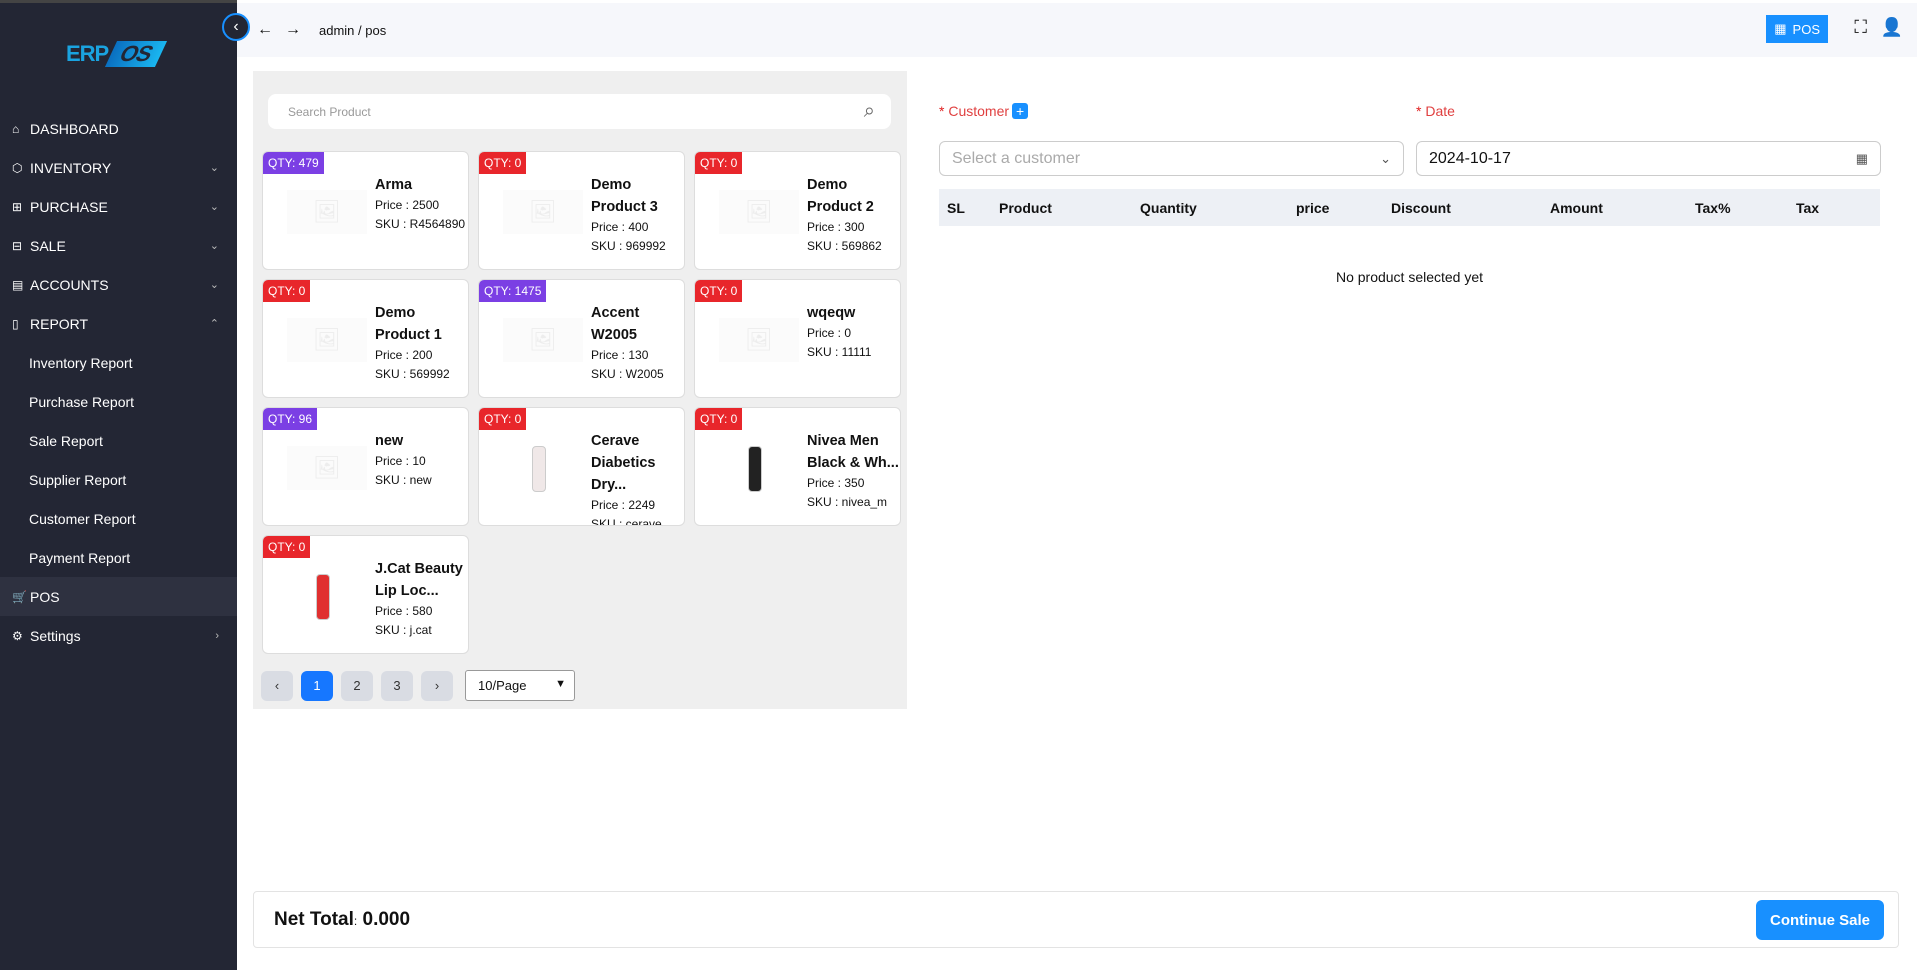 The width and height of the screenshot is (1917, 970). Describe the element at coordinates (407, 205) in the screenshot. I see `product-price: Price : 2500` at that location.